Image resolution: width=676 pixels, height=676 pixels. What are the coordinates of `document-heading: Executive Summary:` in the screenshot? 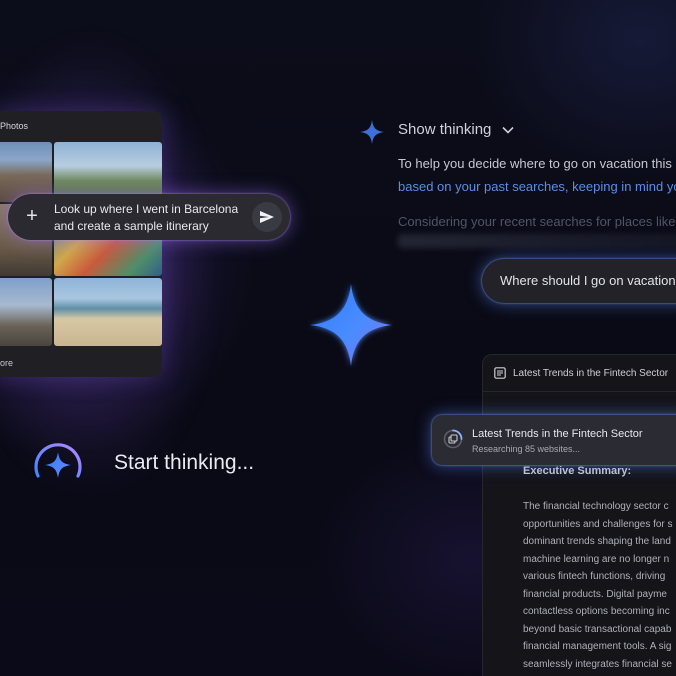 It's located at (577, 471).